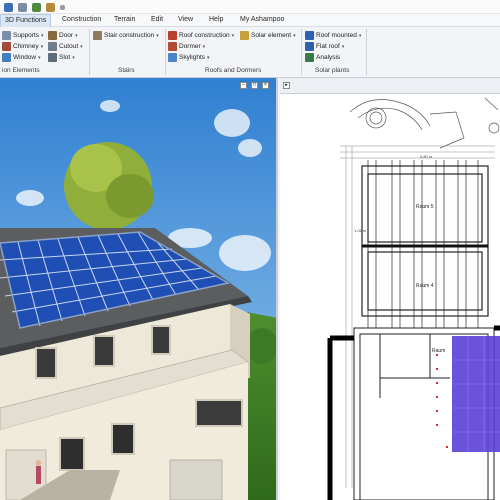  I want to click on group-label-solar-plants: Solar plants, so click(332, 70).